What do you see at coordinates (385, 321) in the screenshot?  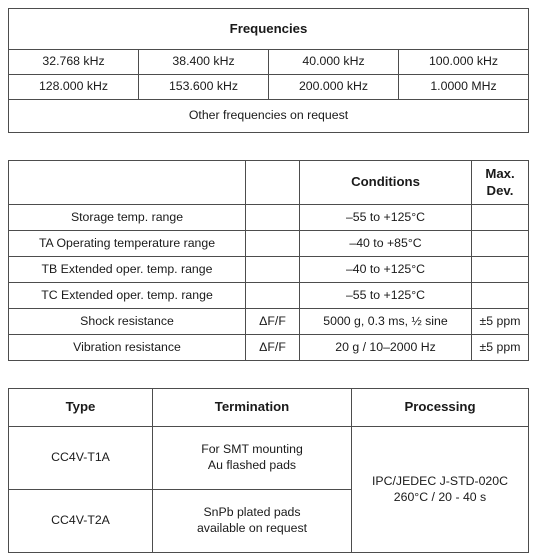 I see `conditions-cell: 5000 g, 0.3 ms, ½ sine` at bounding box center [385, 321].